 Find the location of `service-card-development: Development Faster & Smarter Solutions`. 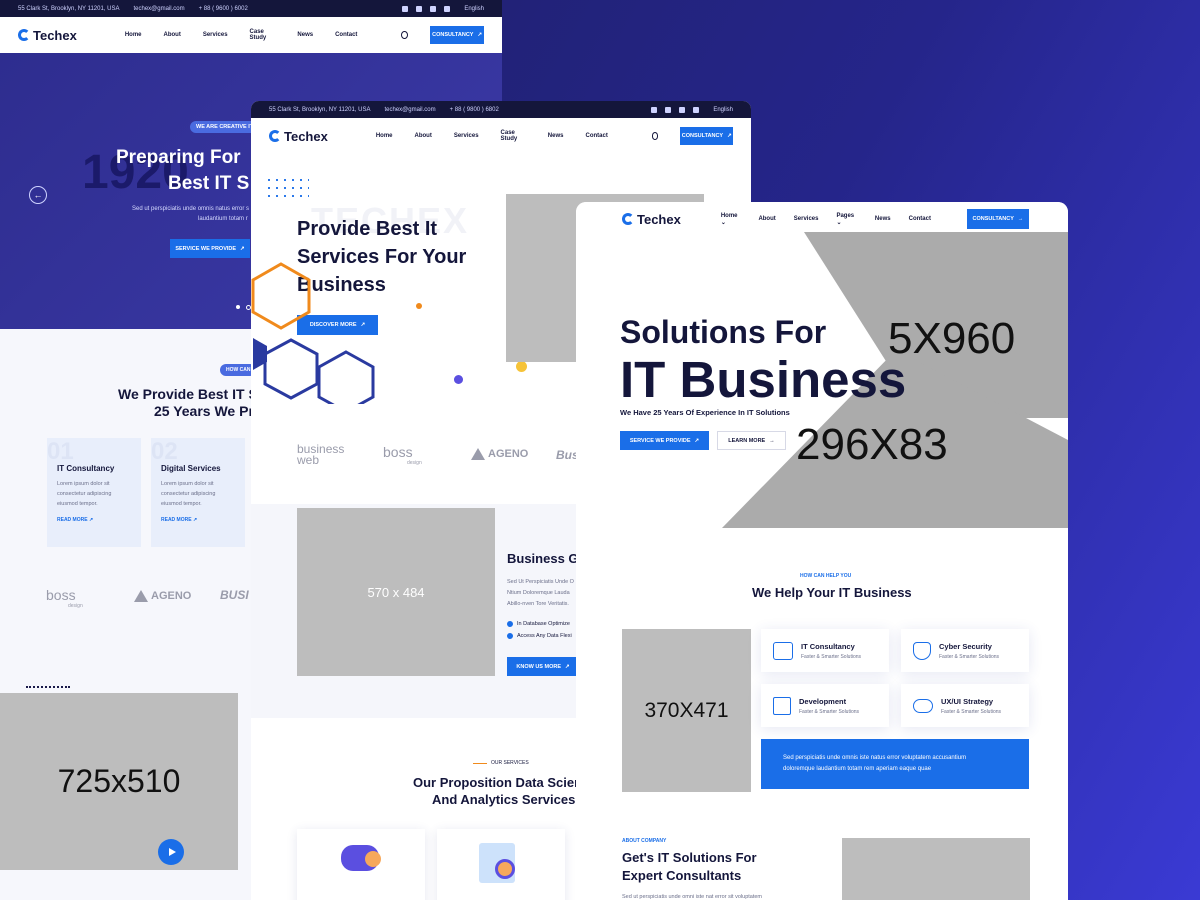

service-card-development: Development Faster & Smarter Solutions is located at coordinates (825, 705).